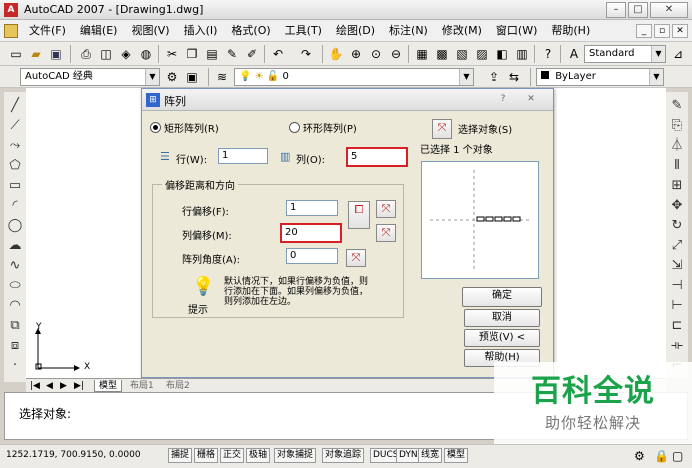 The width and height of the screenshot is (692, 468). What do you see at coordinates (15, 306) in the screenshot?
I see `ellipse-arc-icon: ◠` at bounding box center [15, 306].